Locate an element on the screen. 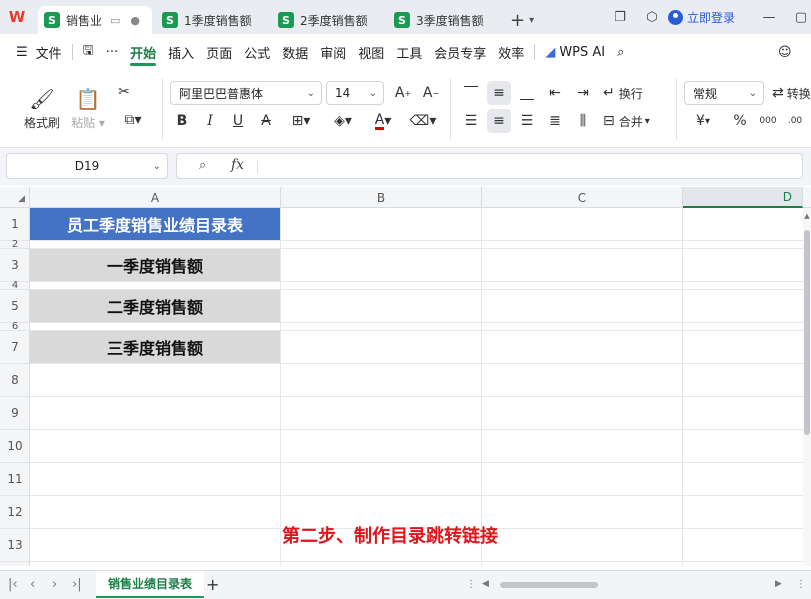  column-header-d: D is located at coordinates (743, 197).